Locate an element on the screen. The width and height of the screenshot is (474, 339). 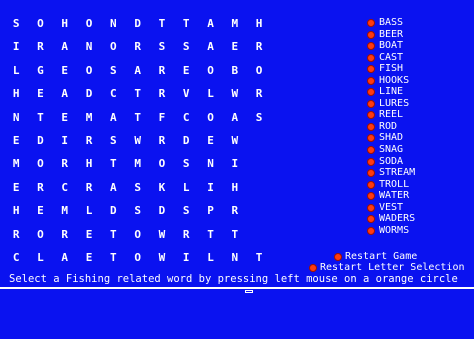
word-label: FISH is located at coordinates (391, 69).